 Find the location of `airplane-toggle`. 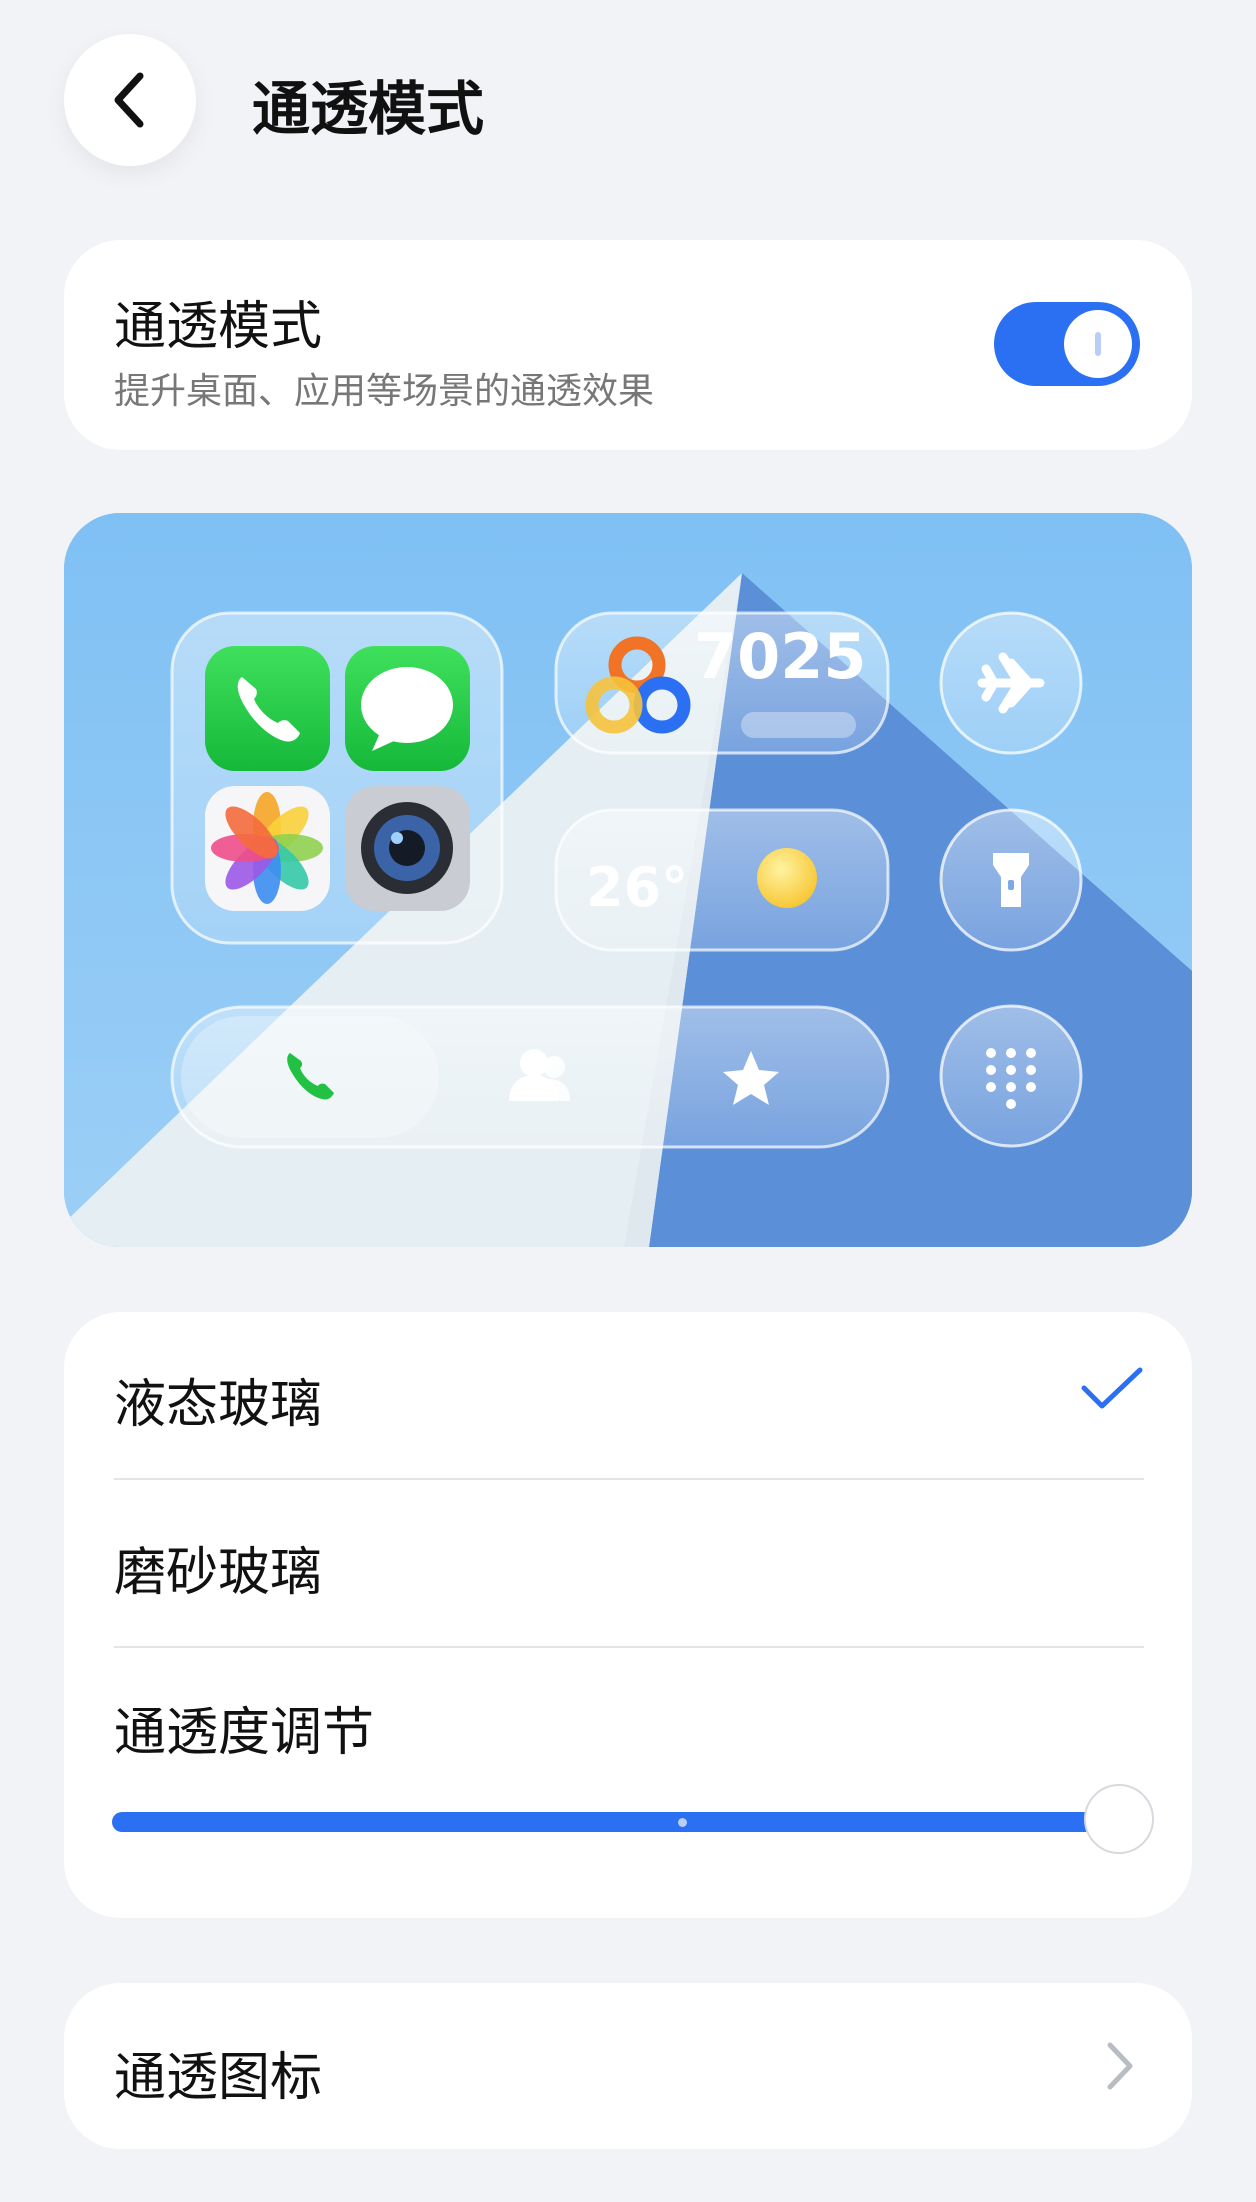

airplane-toggle is located at coordinates (1011, 683).